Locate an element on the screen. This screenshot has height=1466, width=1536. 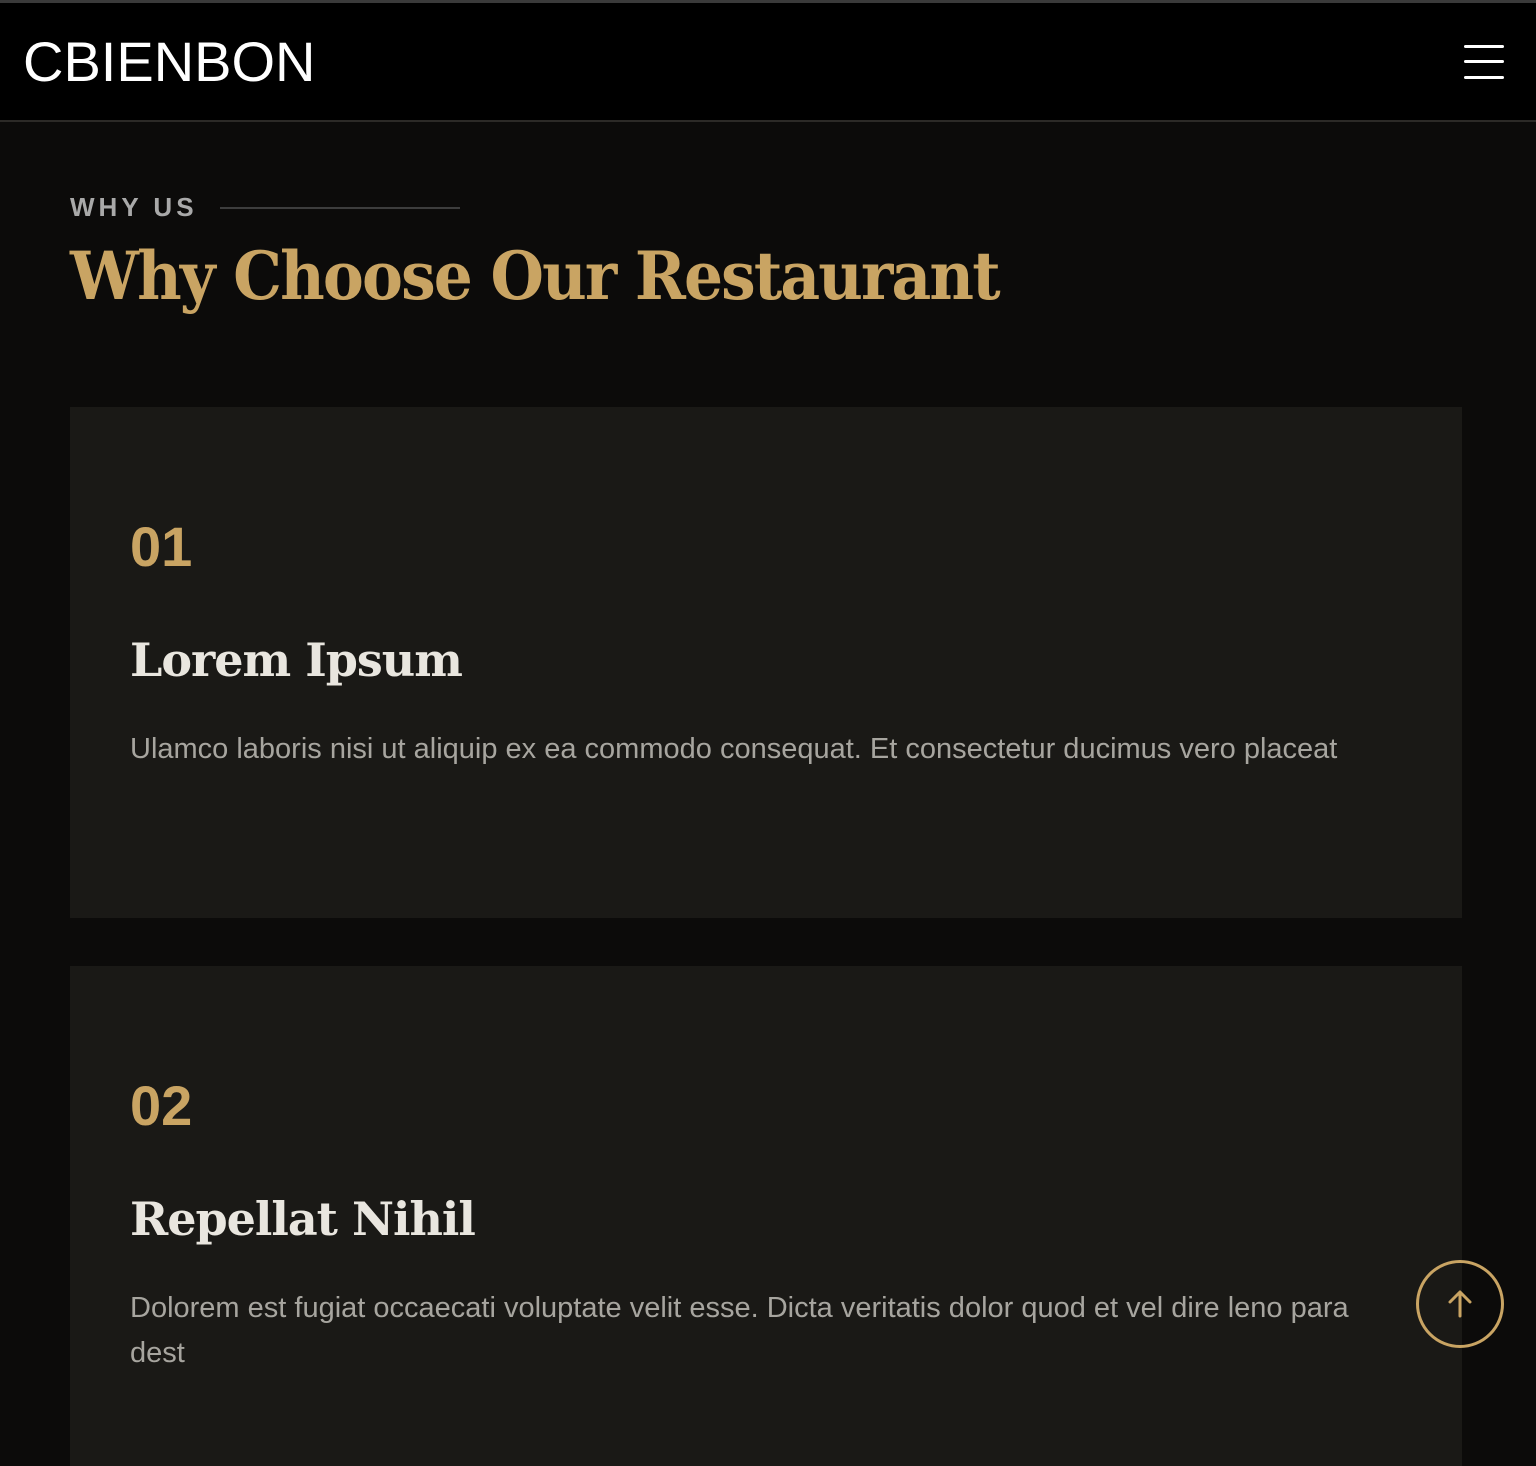
card-title: Lorem Ipsum is located at coordinates (296, 660).